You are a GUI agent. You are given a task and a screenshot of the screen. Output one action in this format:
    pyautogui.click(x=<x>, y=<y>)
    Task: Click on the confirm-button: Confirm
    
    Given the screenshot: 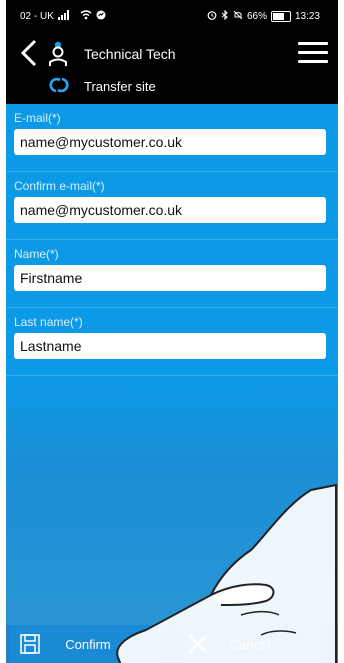 What is the action you would take?
    pyautogui.click(x=88, y=644)
    